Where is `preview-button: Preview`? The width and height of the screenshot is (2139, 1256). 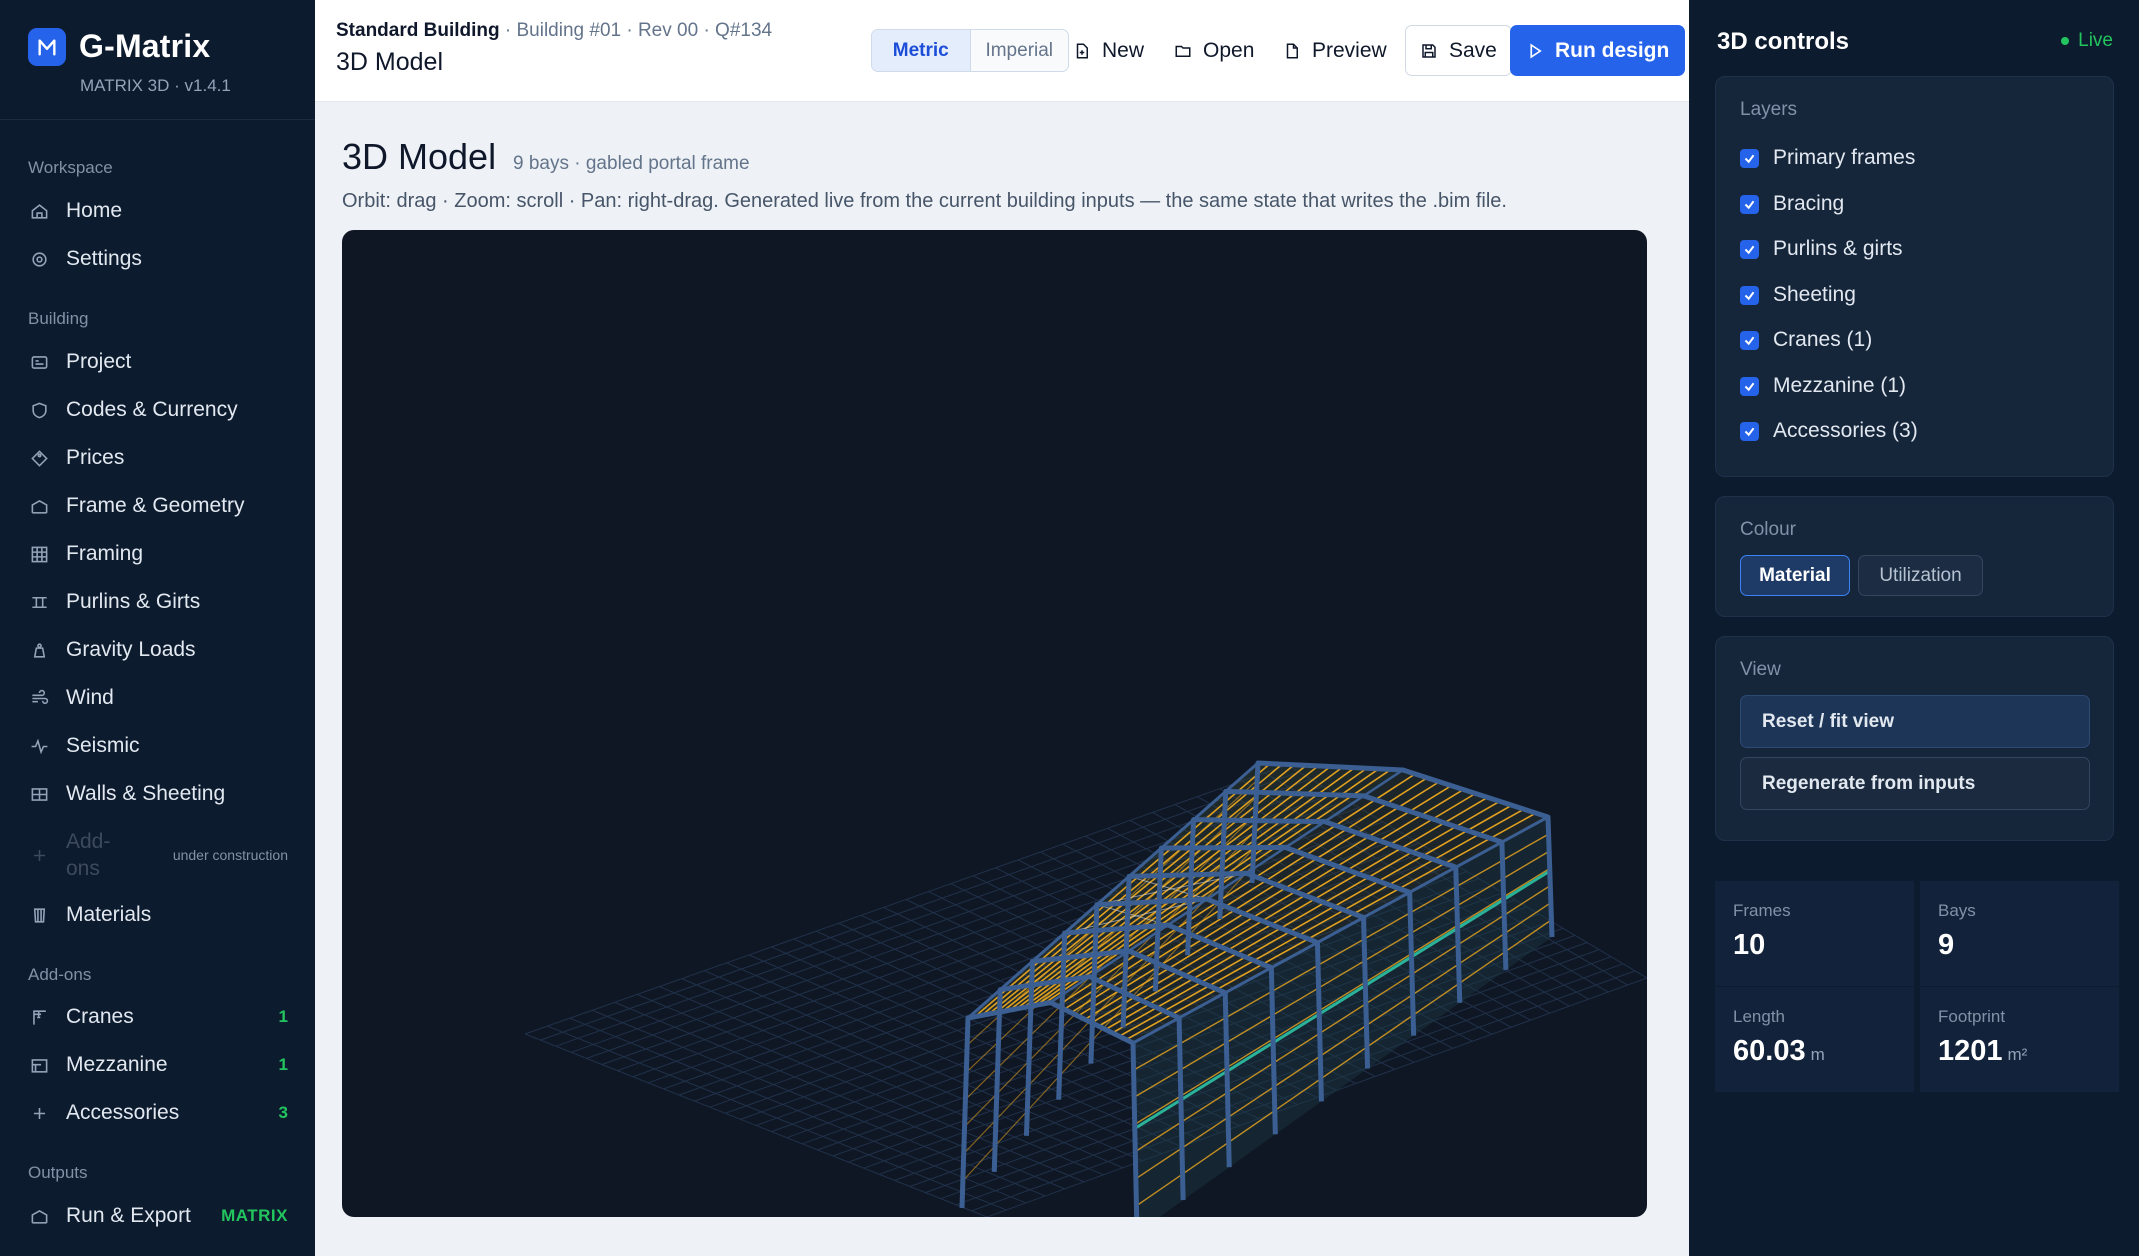 preview-button: Preview is located at coordinates (1335, 50).